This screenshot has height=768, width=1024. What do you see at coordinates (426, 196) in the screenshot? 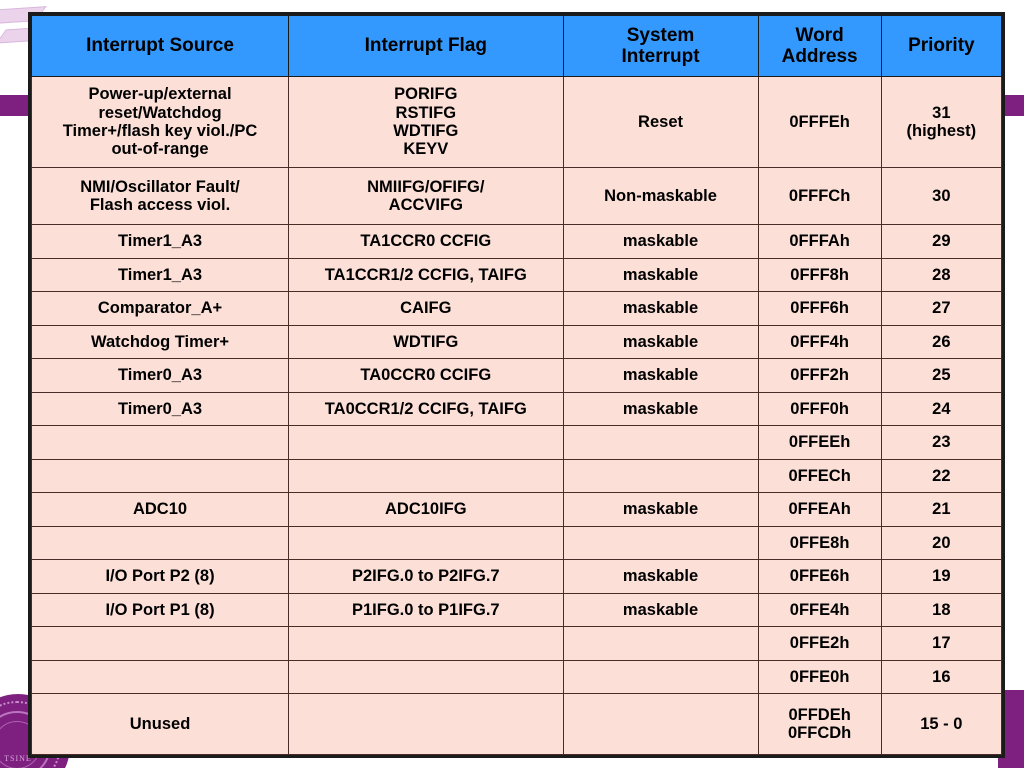
I see `cell-interrupt-flag: NMIIFG/OFIFG/ ACCVIFG` at bounding box center [426, 196].